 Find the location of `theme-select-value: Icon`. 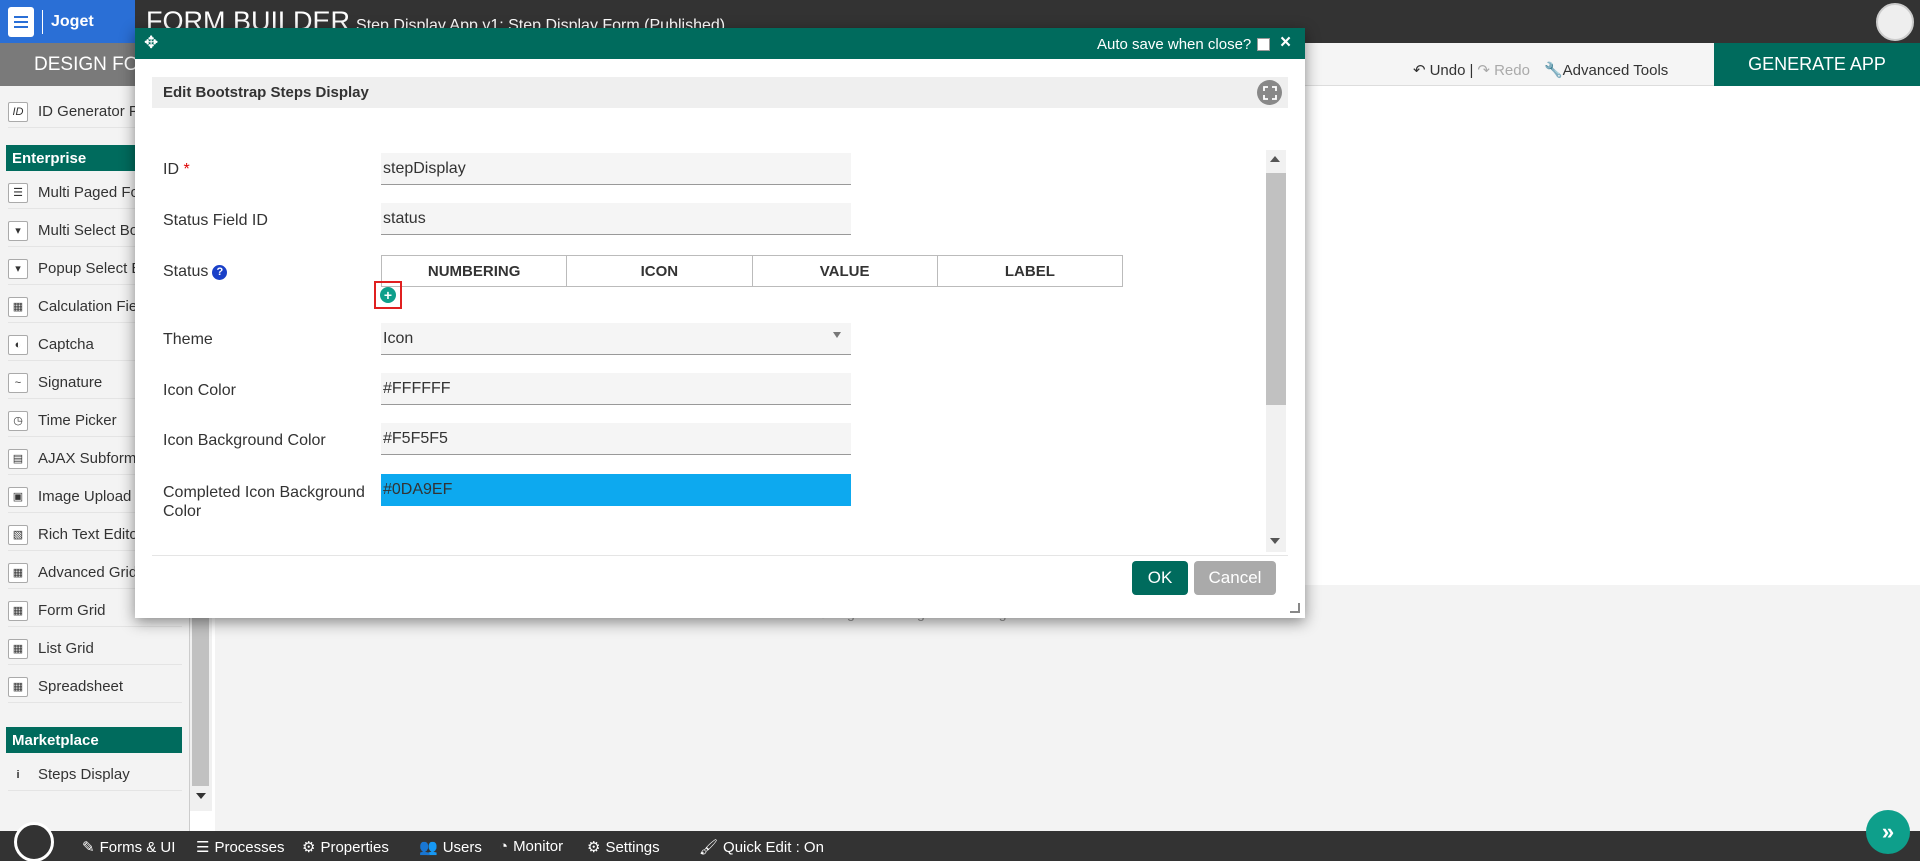

theme-select-value: Icon is located at coordinates (398, 338).